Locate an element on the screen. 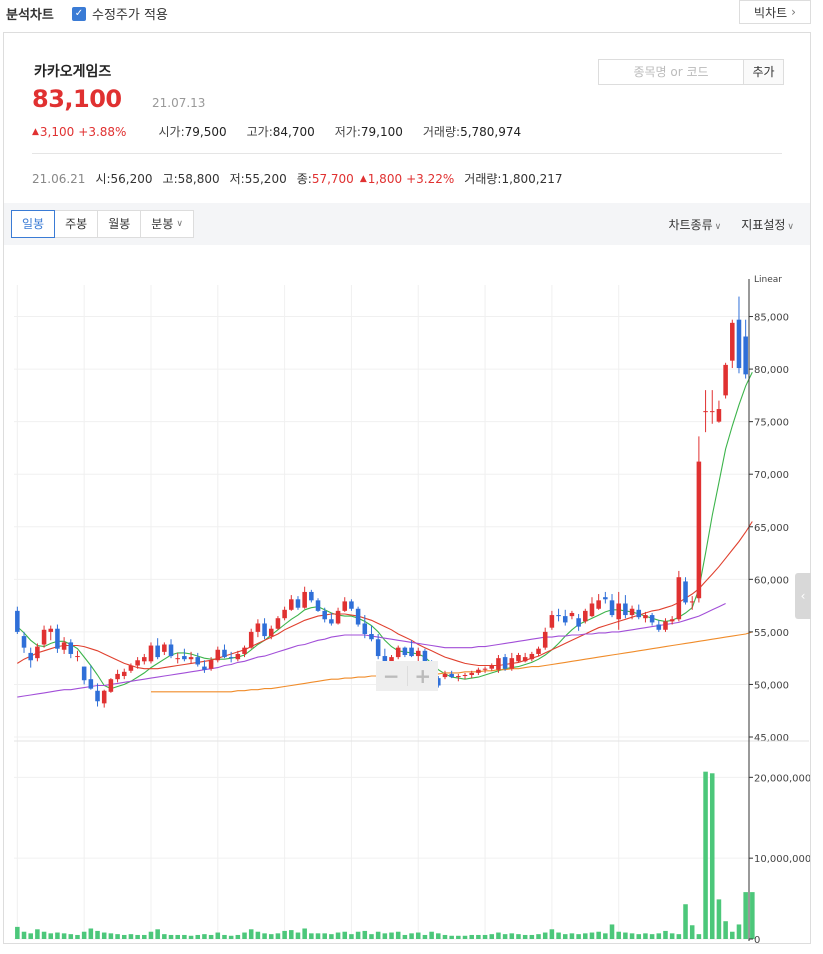 The height and width of the screenshot is (954, 823). zoom-out-button: − is located at coordinates (391, 676).